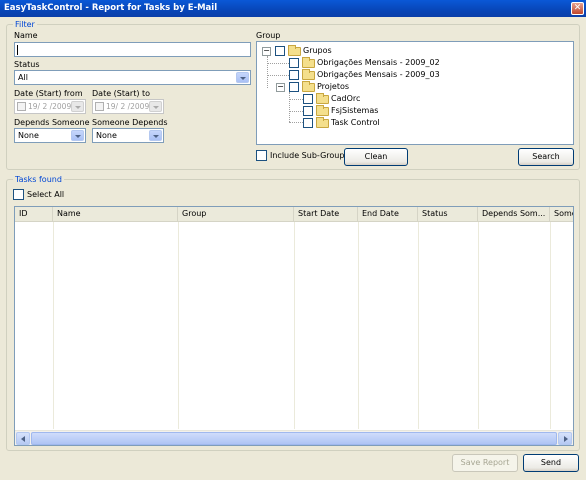 Image resolution: width=586 pixels, height=480 pixels. What do you see at coordinates (18, 194) in the screenshot?
I see `select-all-checkbox` at bounding box center [18, 194].